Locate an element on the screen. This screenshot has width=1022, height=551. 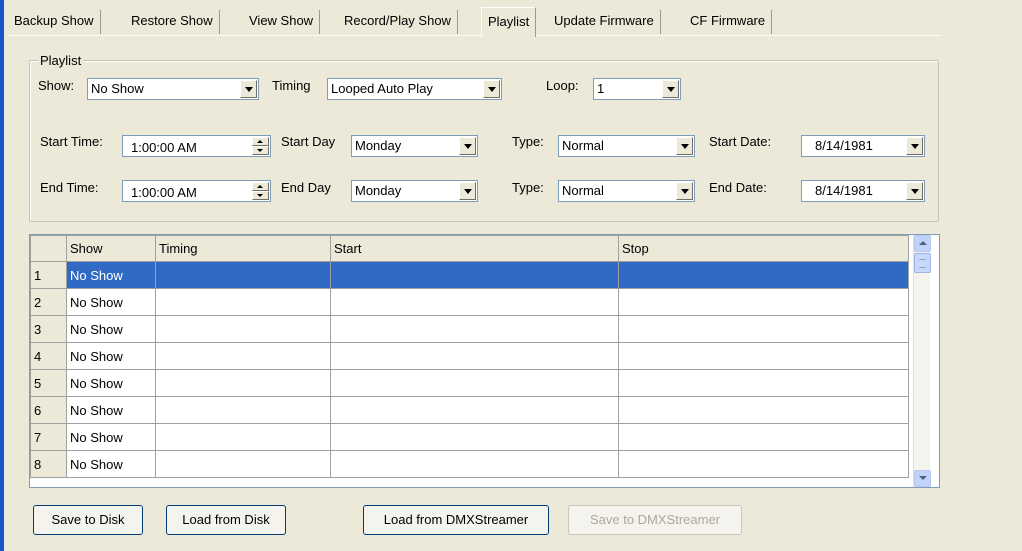
start-type-select: Normal is located at coordinates (626, 146).